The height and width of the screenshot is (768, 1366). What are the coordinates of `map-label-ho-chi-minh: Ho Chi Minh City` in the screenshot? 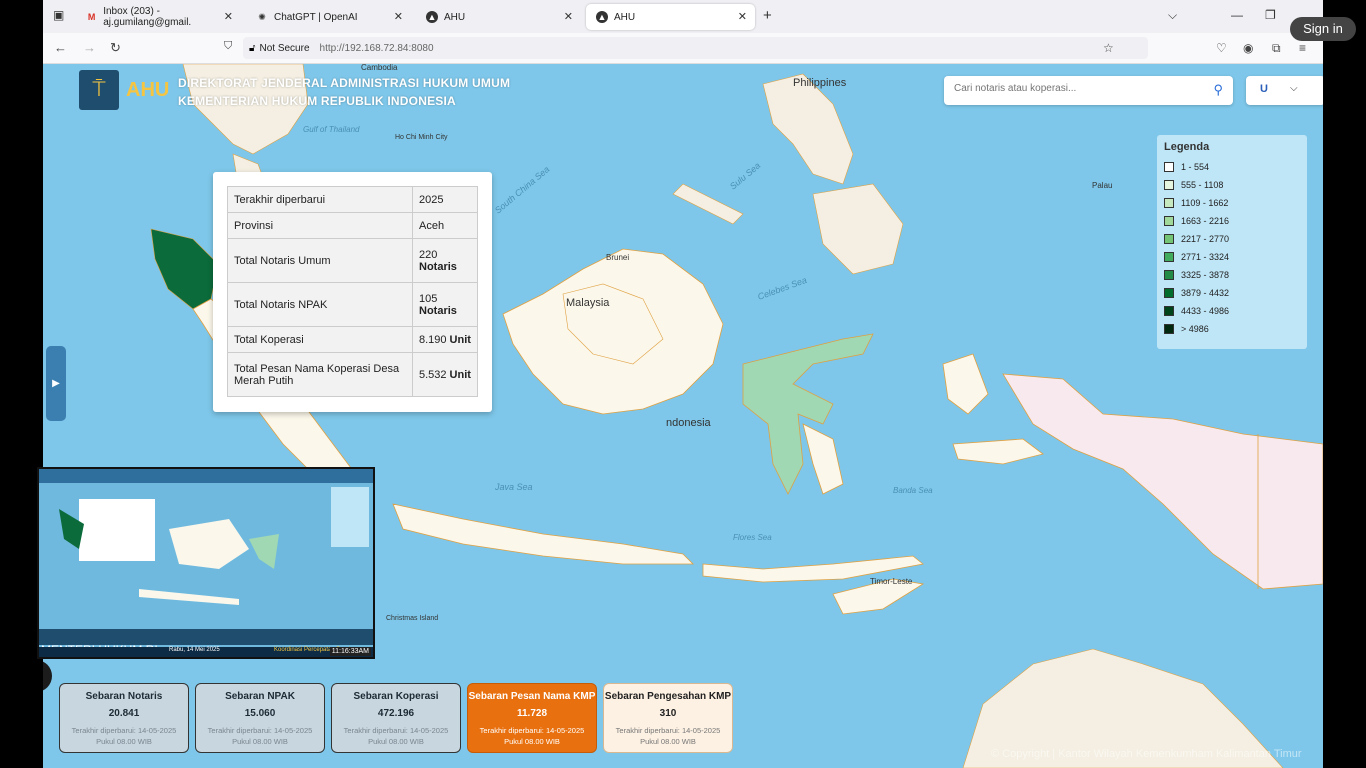 It's located at (421, 137).